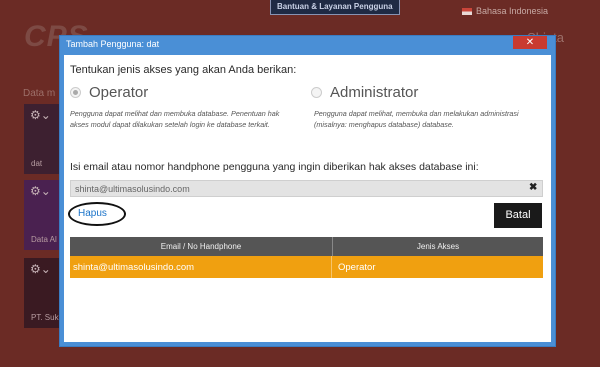 The height and width of the screenshot is (367, 600). I want to click on table-header: Email / No Handphone Jenis Akses, so click(306, 246).